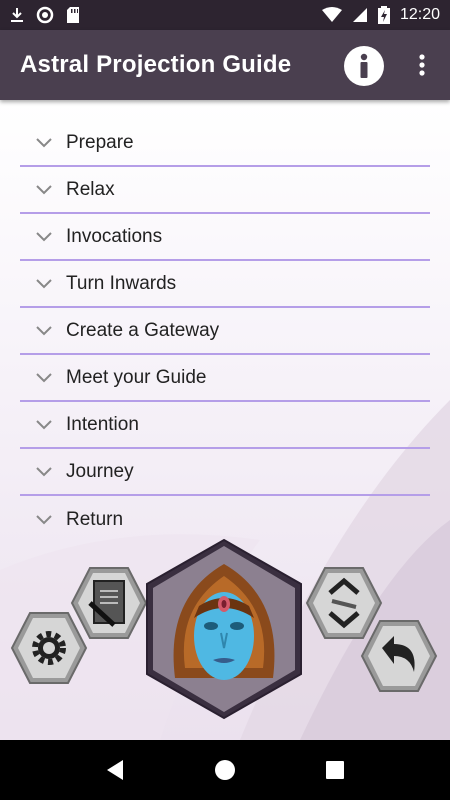  I want to click on status-time: 12:20, so click(419, 14).